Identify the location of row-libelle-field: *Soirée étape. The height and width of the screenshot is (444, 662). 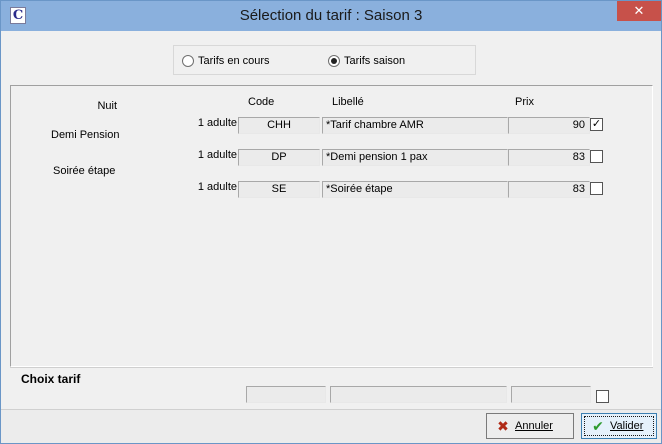
(415, 189).